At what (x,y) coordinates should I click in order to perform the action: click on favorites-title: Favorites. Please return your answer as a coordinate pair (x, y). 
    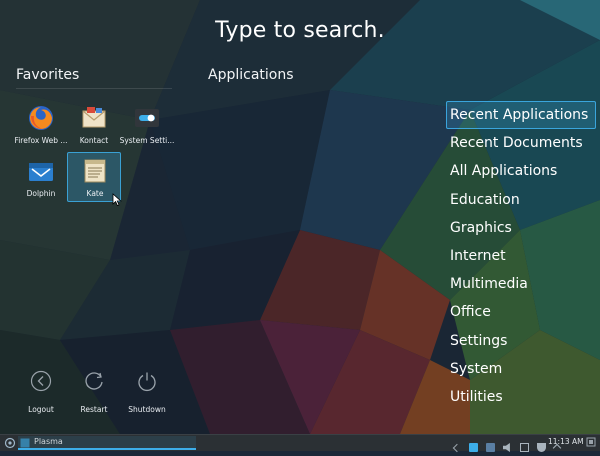
    Looking at the image, I should click on (48, 75).